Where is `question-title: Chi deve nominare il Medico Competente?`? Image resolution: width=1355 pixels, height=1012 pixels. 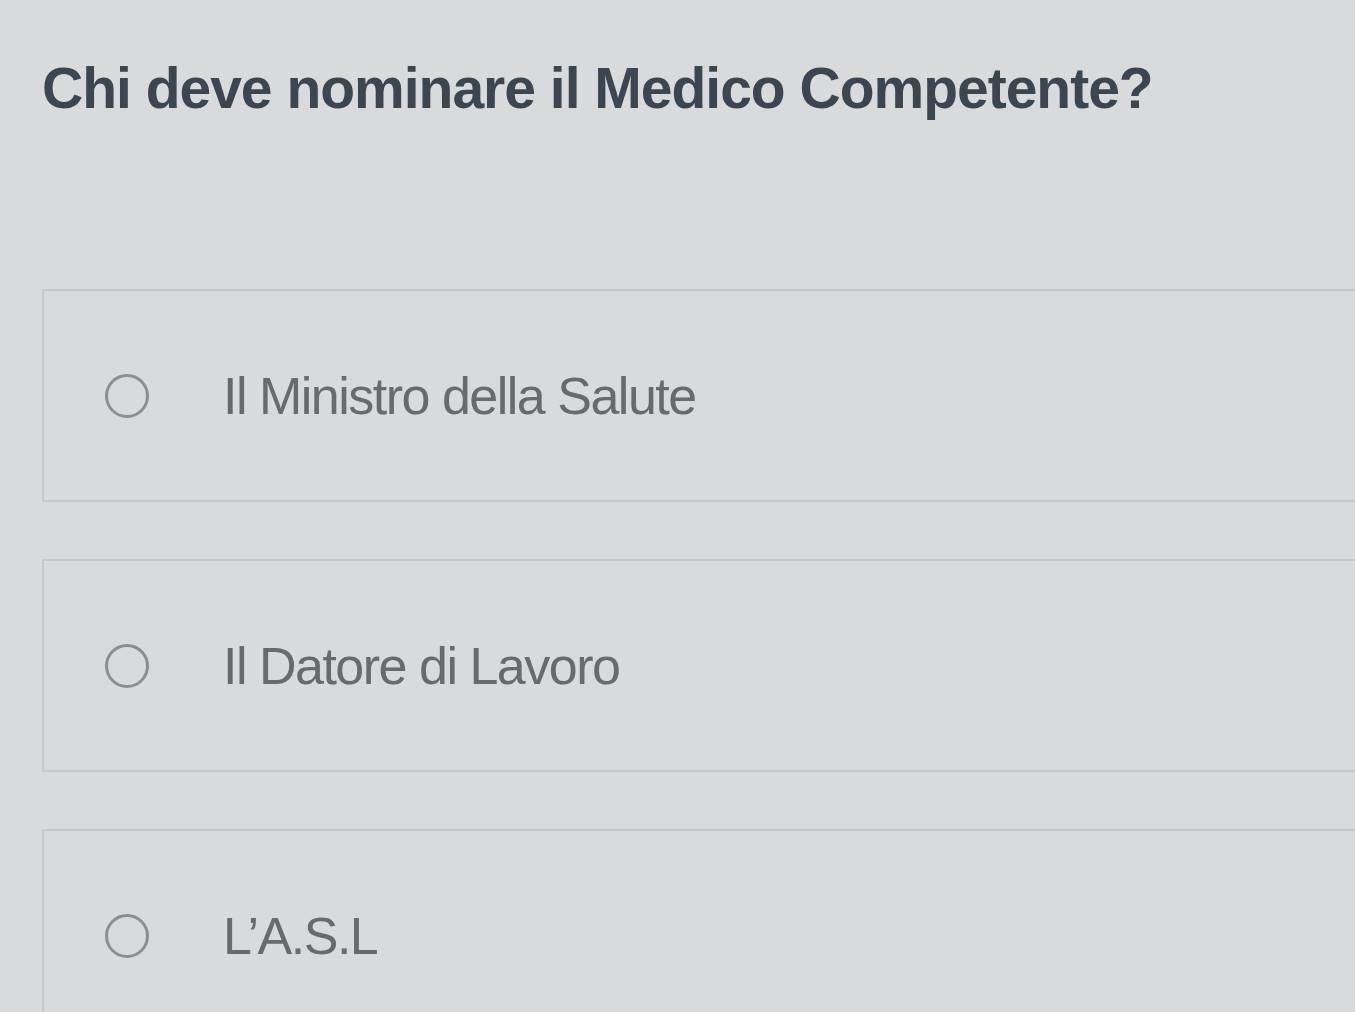
question-title: Chi deve nominare il Medico Competente? is located at coordinates (598, 88).